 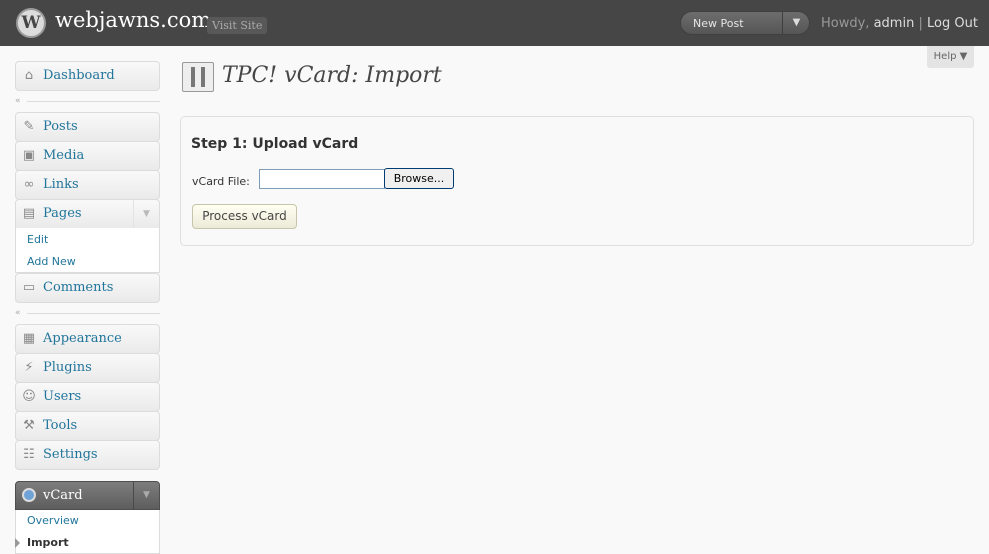 What do you see at coordinates (29, 184) in the screenshot?
I see `chain-icon: ∞` at bounding box center [29, 184].